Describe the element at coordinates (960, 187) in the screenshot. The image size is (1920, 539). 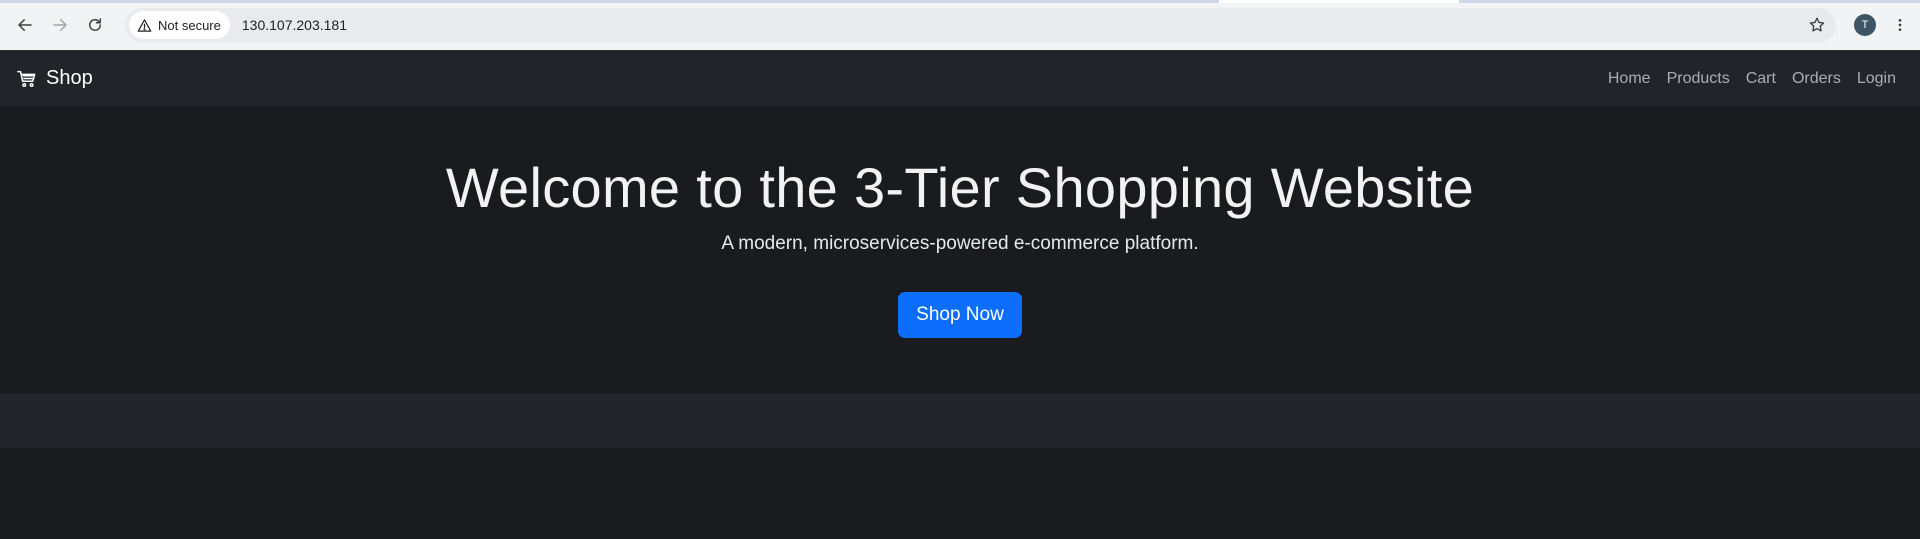
I see `hero-title: Welcome to the 3-Tier Shopping Website` at that location.